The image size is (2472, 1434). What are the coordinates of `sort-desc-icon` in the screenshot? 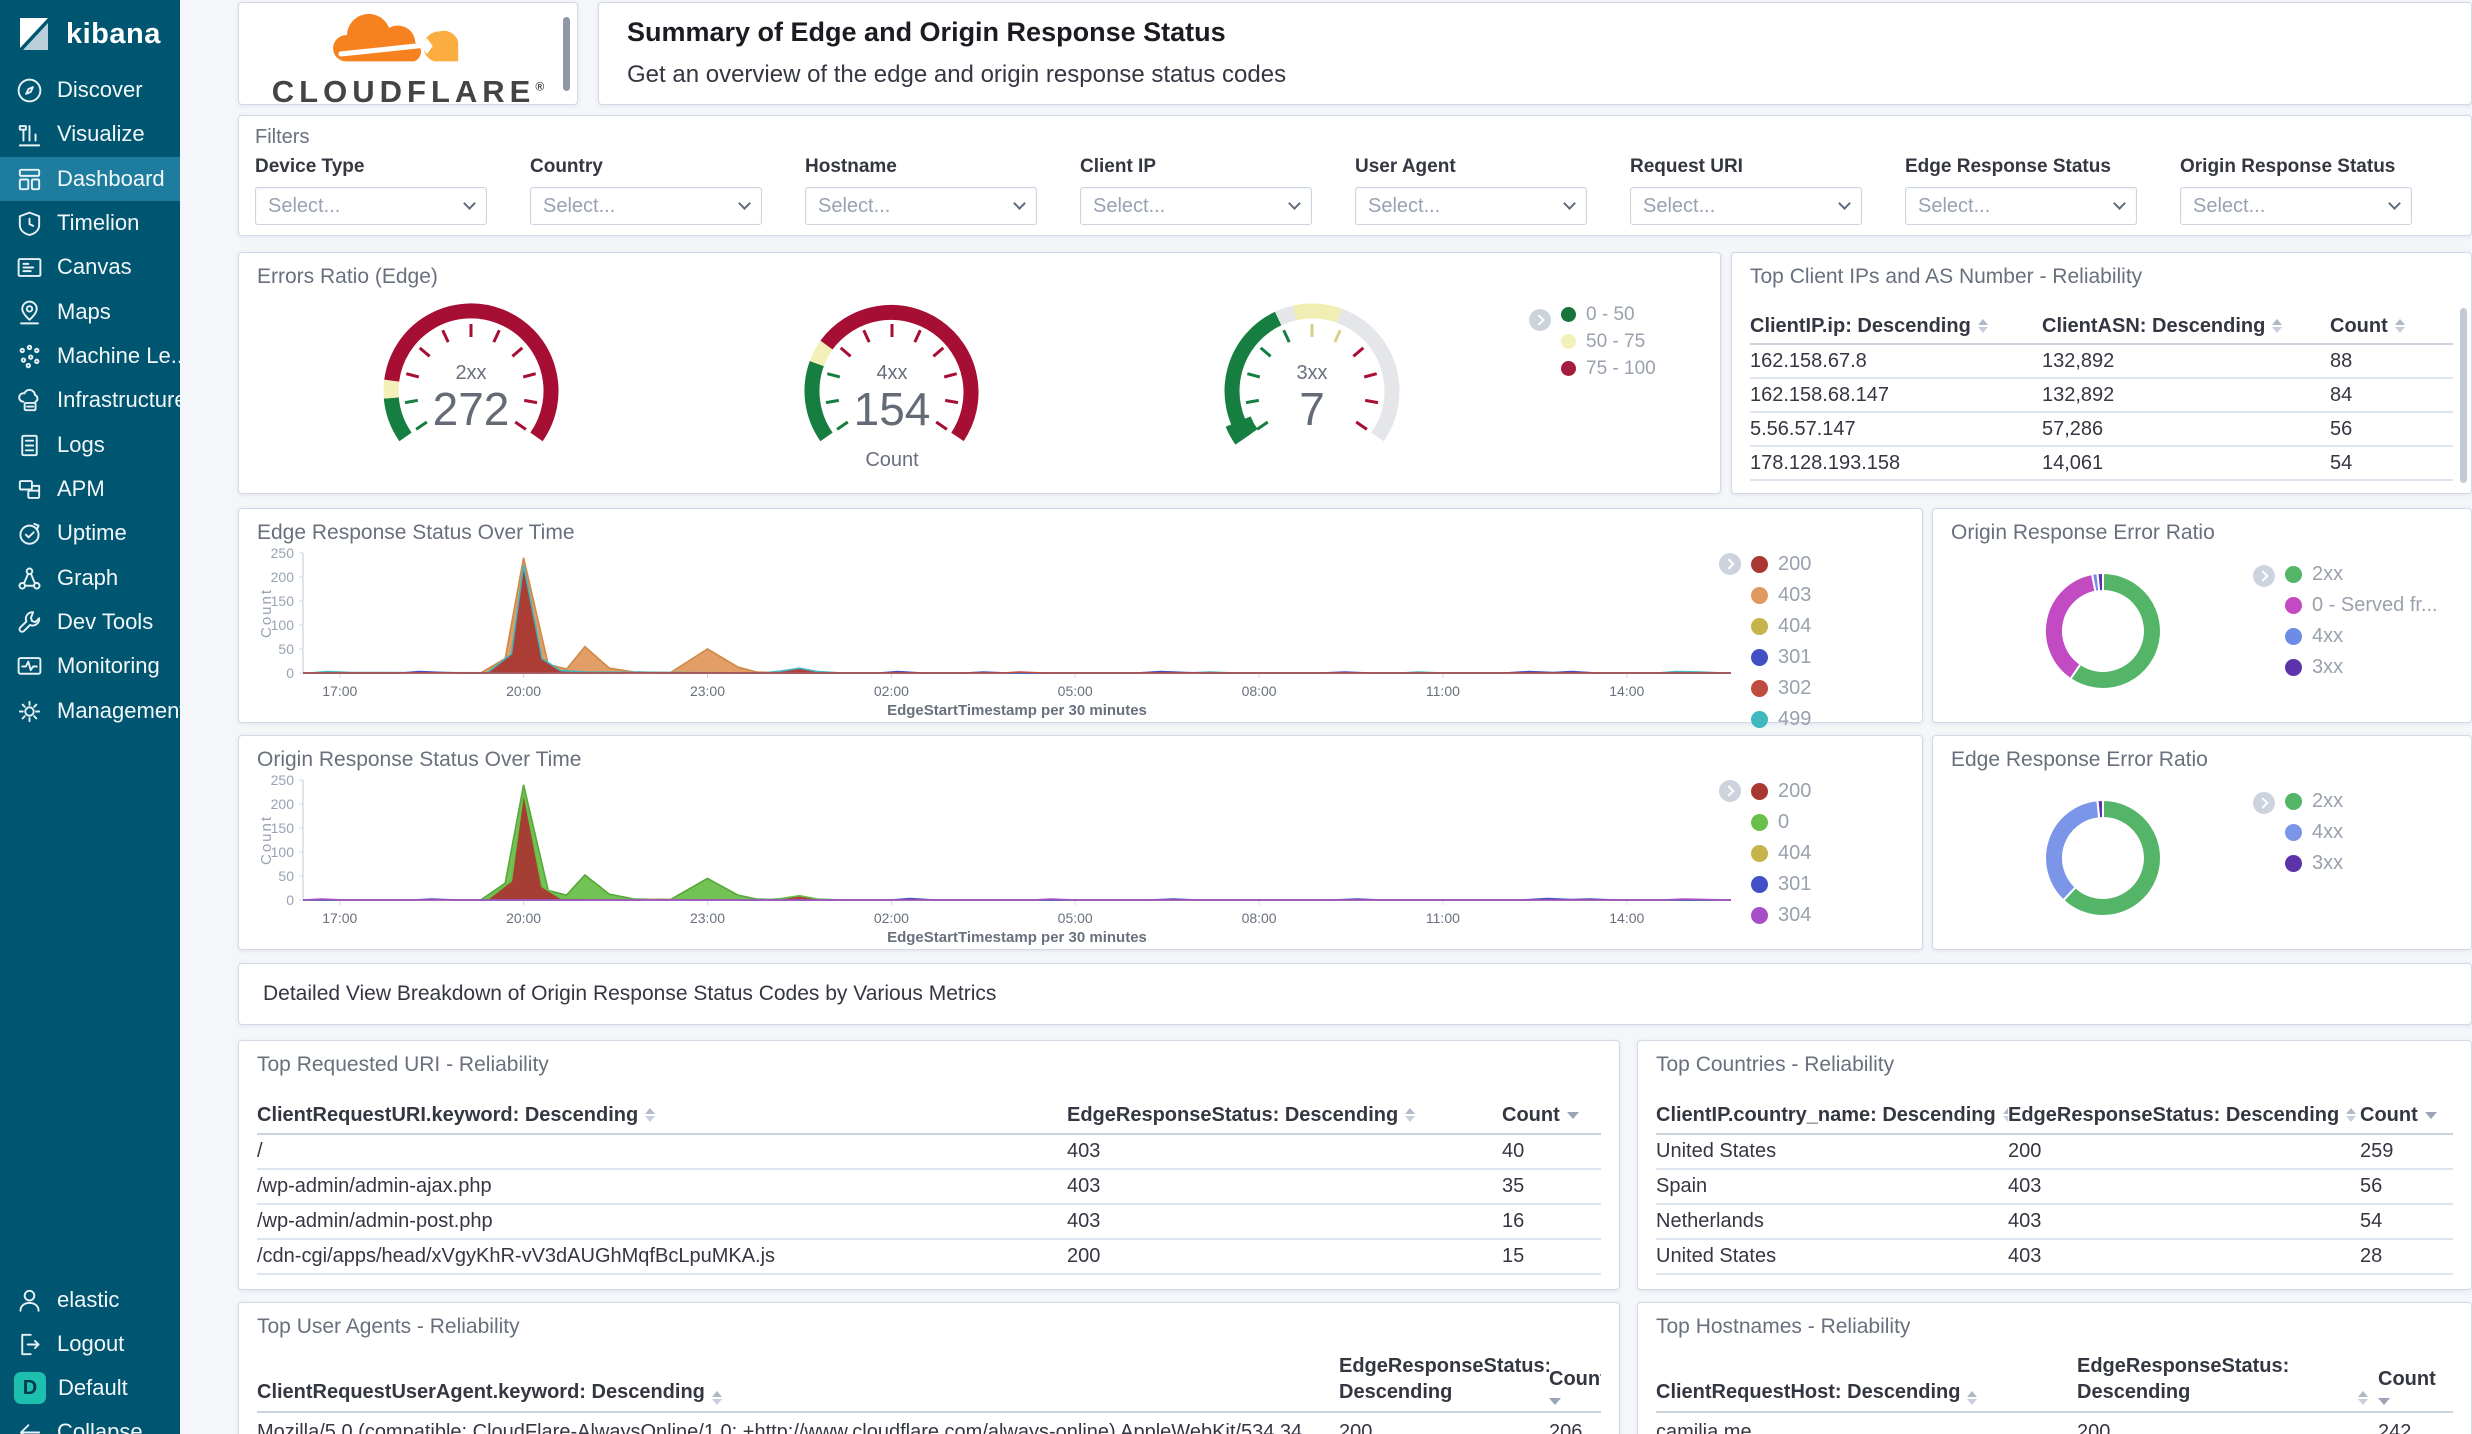 It's located at (1572, 1115).